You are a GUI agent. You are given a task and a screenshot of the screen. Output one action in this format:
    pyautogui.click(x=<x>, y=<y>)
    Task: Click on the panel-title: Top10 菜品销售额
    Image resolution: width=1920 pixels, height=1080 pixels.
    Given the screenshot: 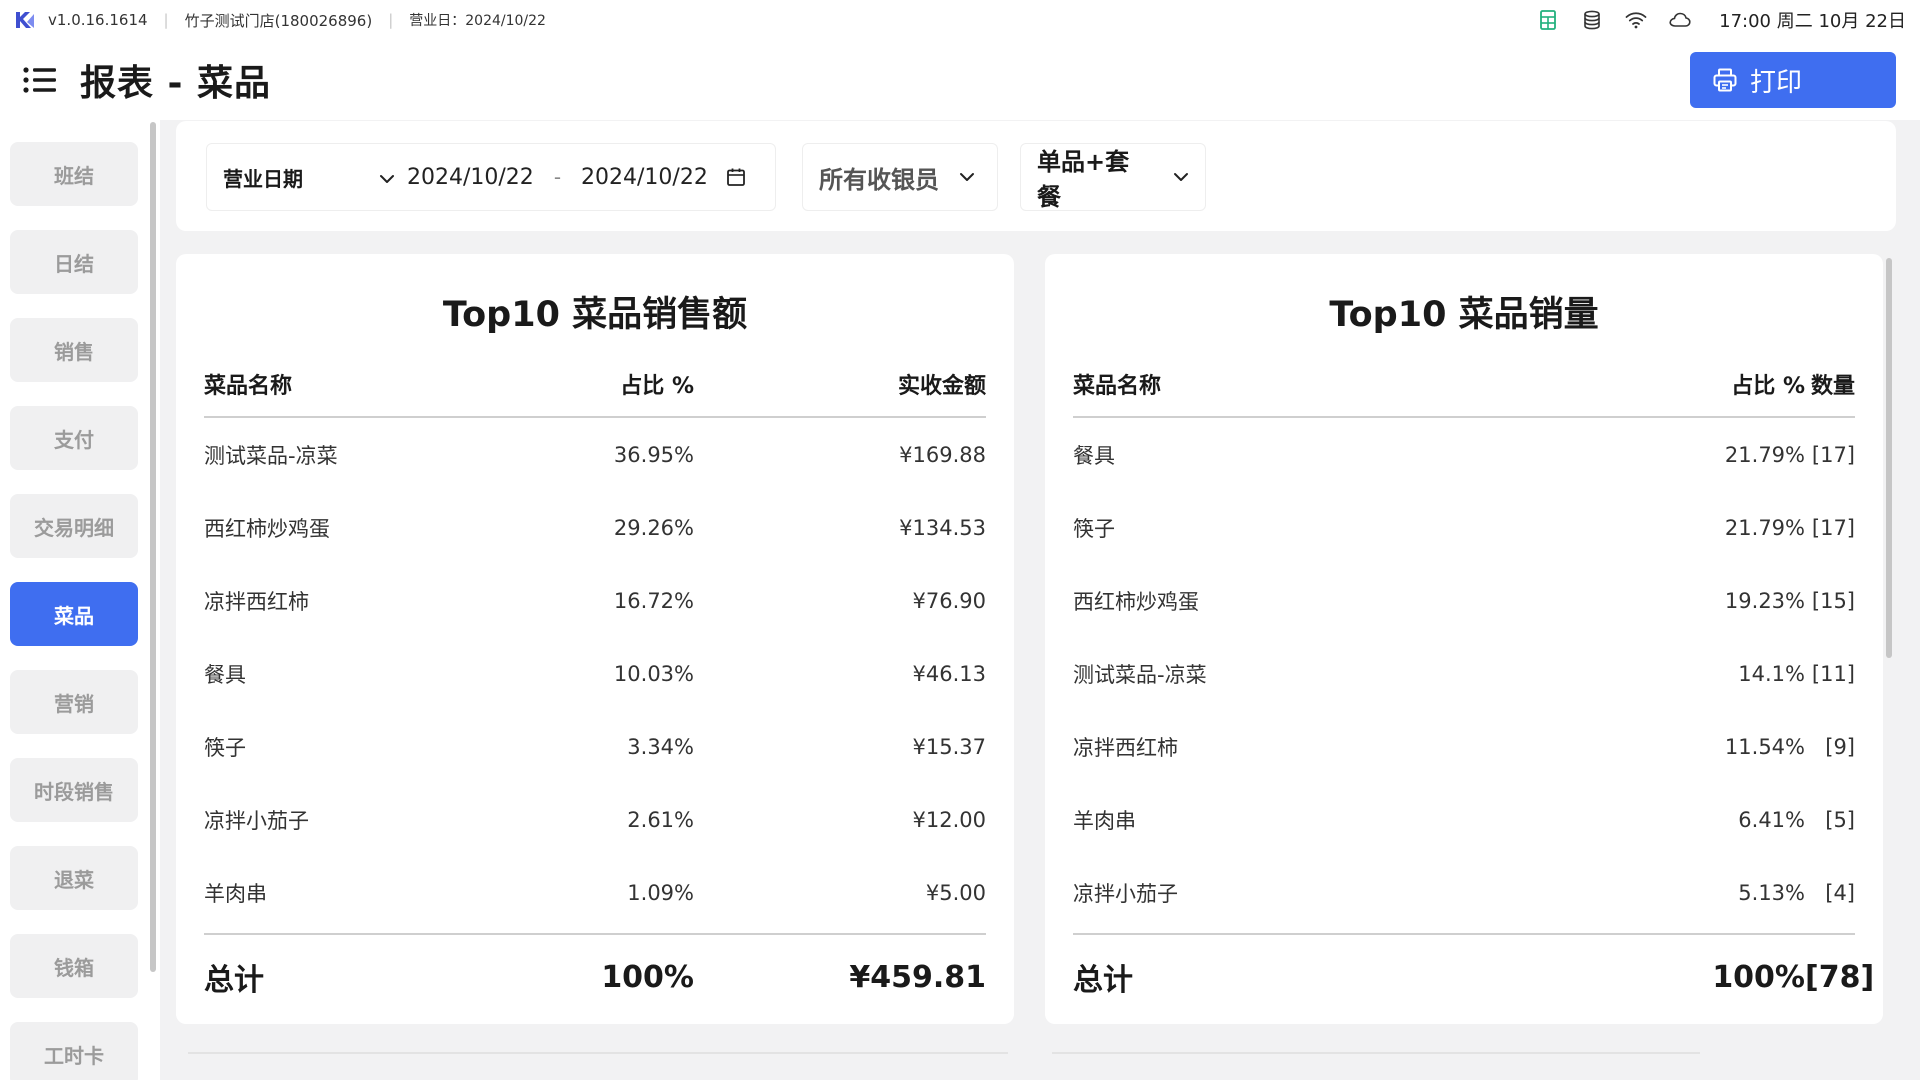 What is the action you would take?
    pyautogui.click(x=595, y=315)
    